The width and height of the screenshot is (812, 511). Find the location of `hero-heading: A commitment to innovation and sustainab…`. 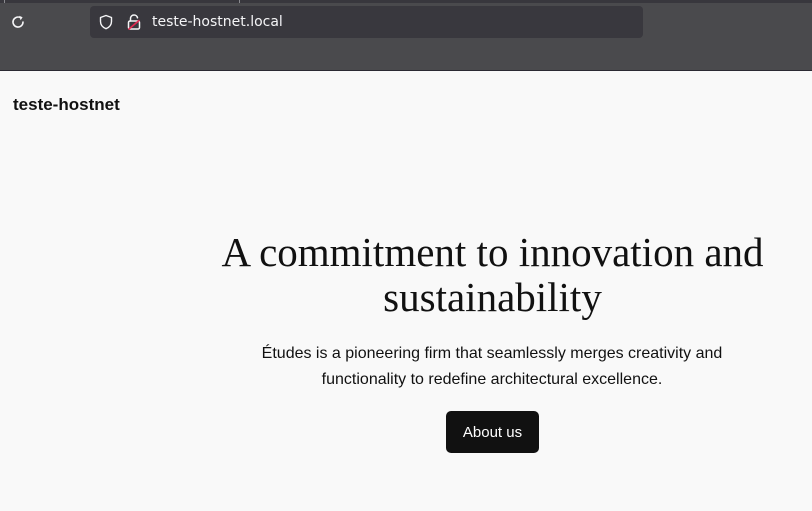

hero-heading: A commitment to innovation and sustainab… is located at coordinates (492, 274).